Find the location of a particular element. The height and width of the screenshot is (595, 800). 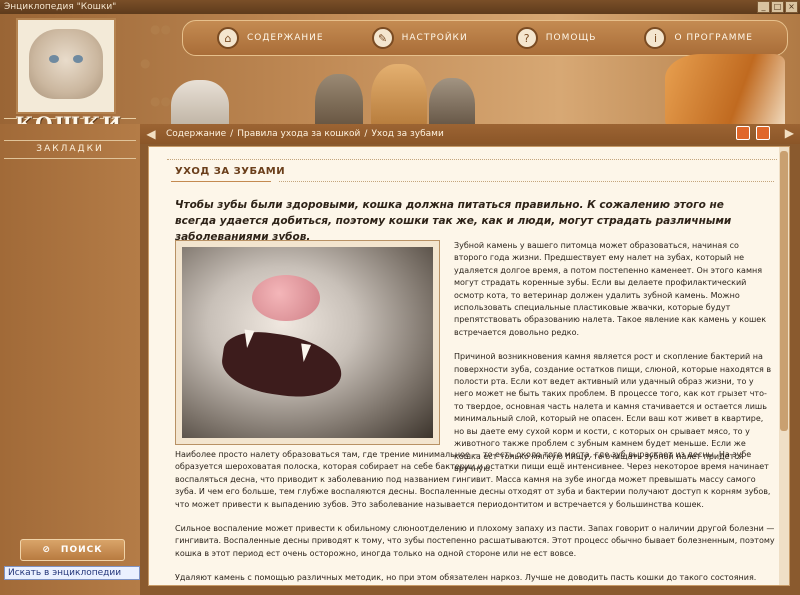

maximize-button: □ is located at coordinates (777, 7).